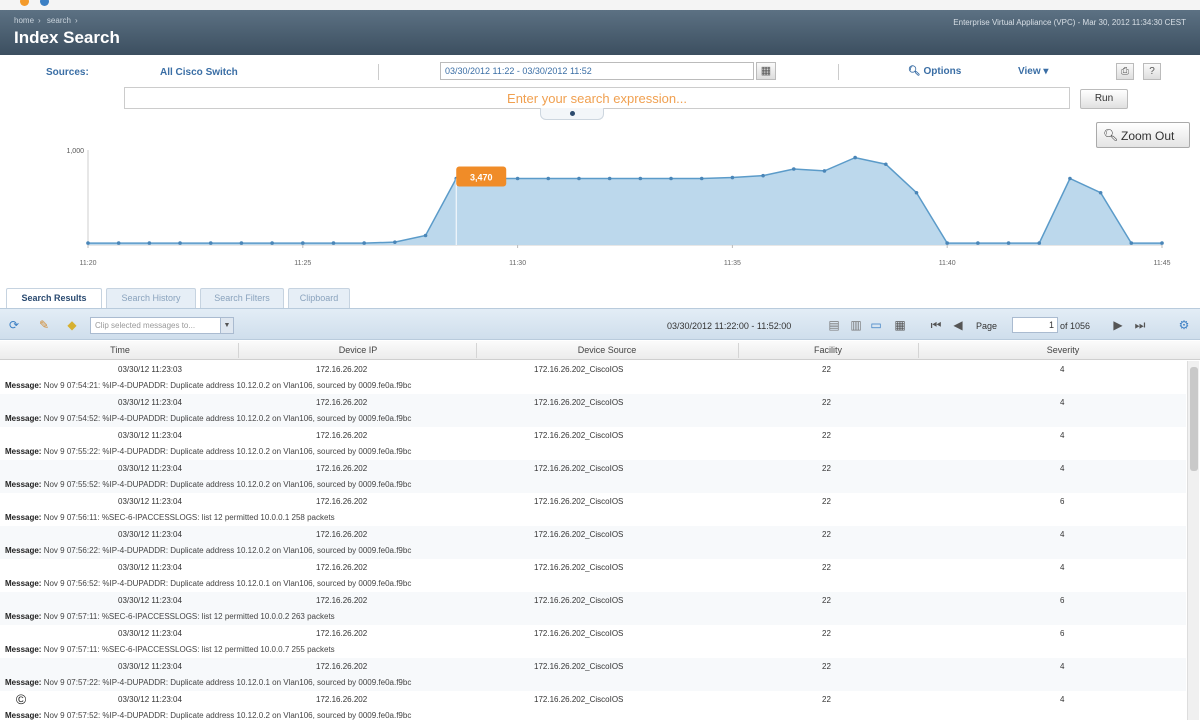 Image resolution: width=1200 pixels, height=720 pixels. I want to click on help-icon: ?, so click(1152, 71).